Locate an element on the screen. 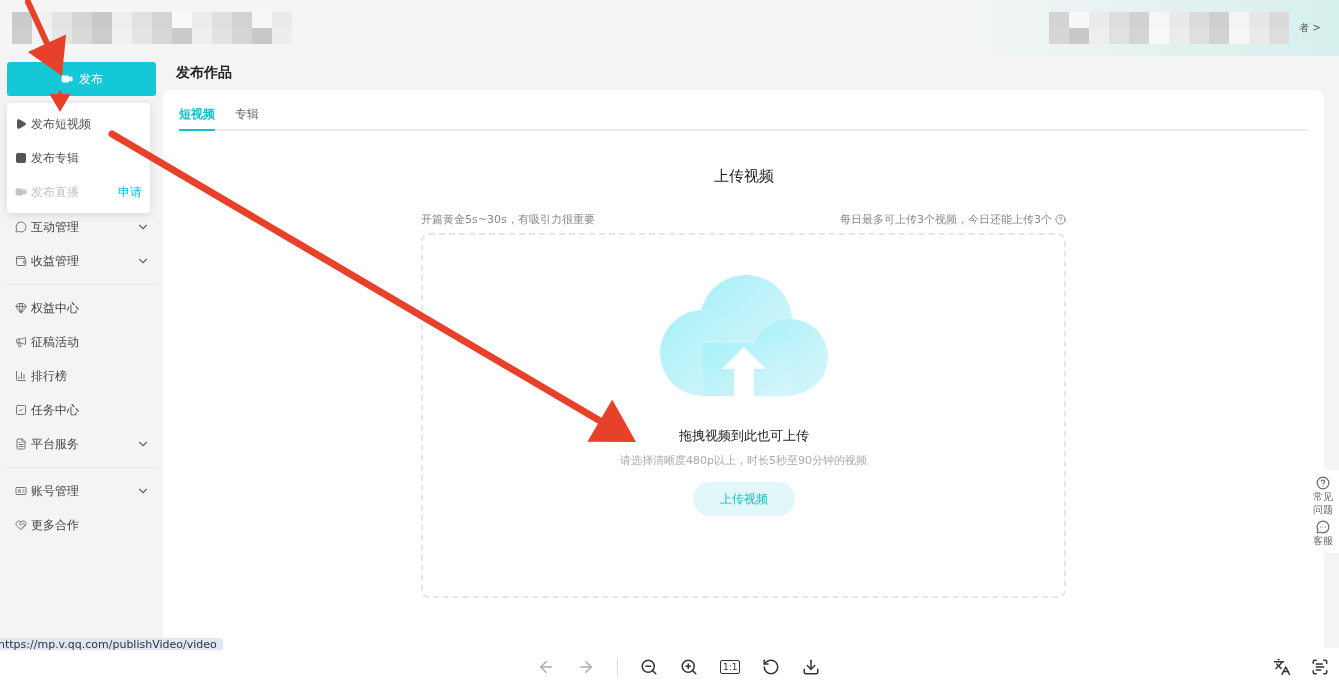  page-title: 发布作品 is located at coordinates (204, 72).